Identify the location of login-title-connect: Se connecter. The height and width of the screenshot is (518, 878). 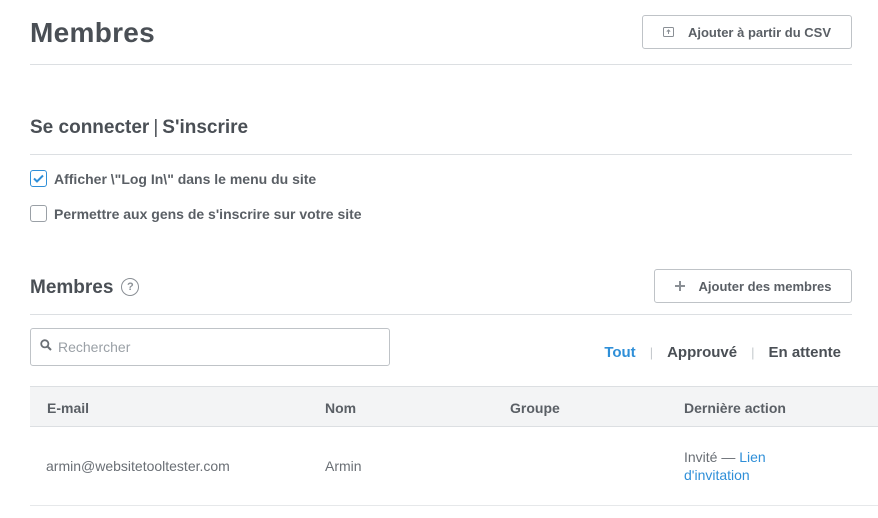
(90, 127).